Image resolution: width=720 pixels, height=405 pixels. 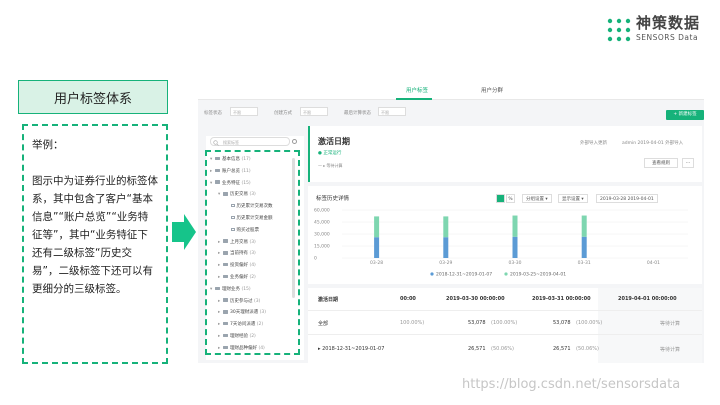 What do you see at coordinates (330, 153) in the screenshot?
I see `tag-status: ● 正常运行` at bounding box center [330, 153].